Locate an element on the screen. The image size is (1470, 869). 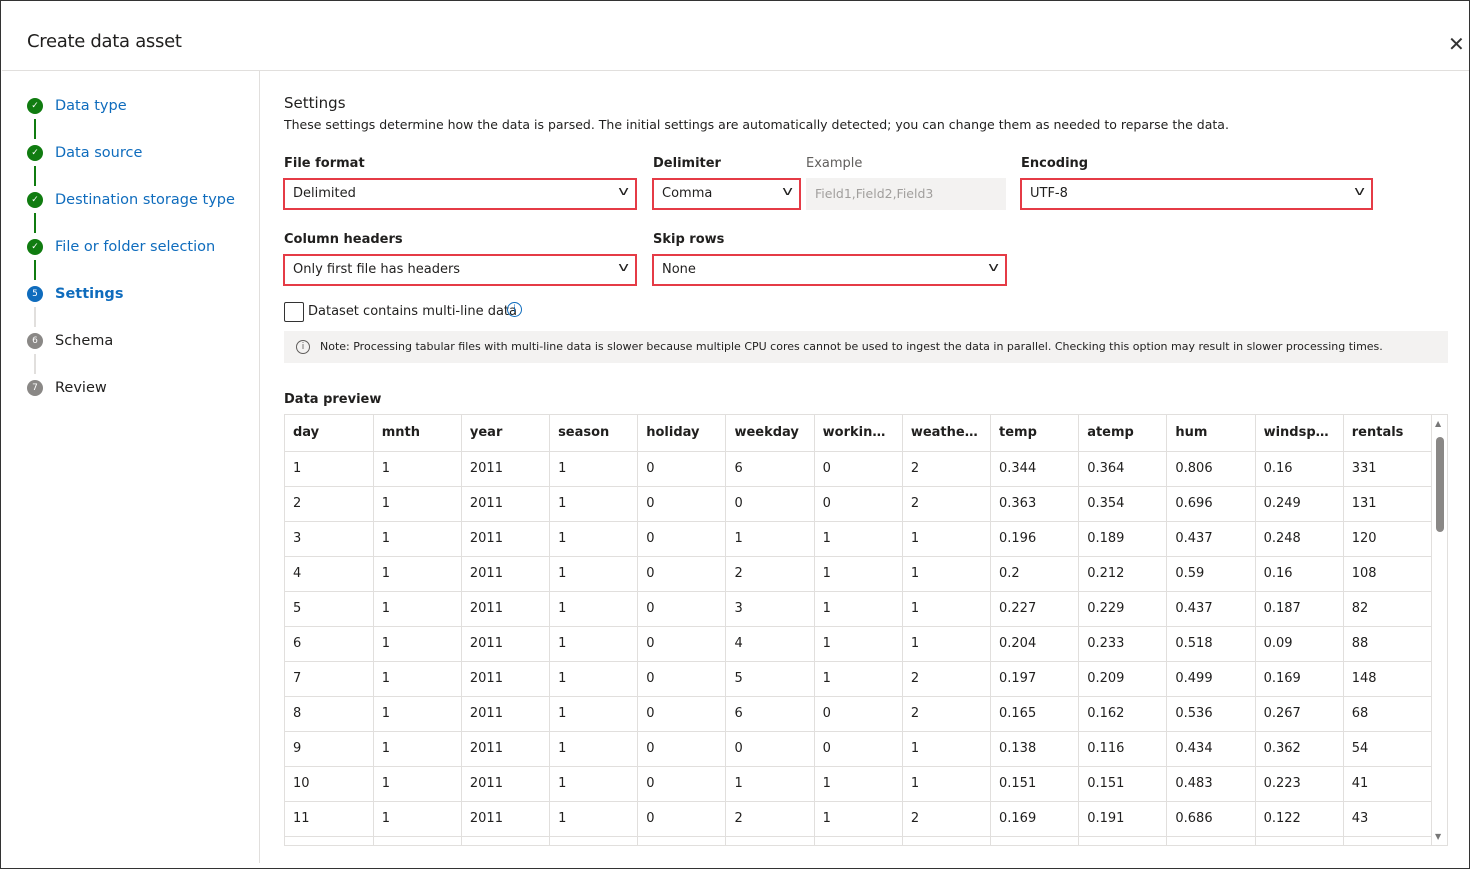
table-cell: 11 is located at coordinates (329, 819).